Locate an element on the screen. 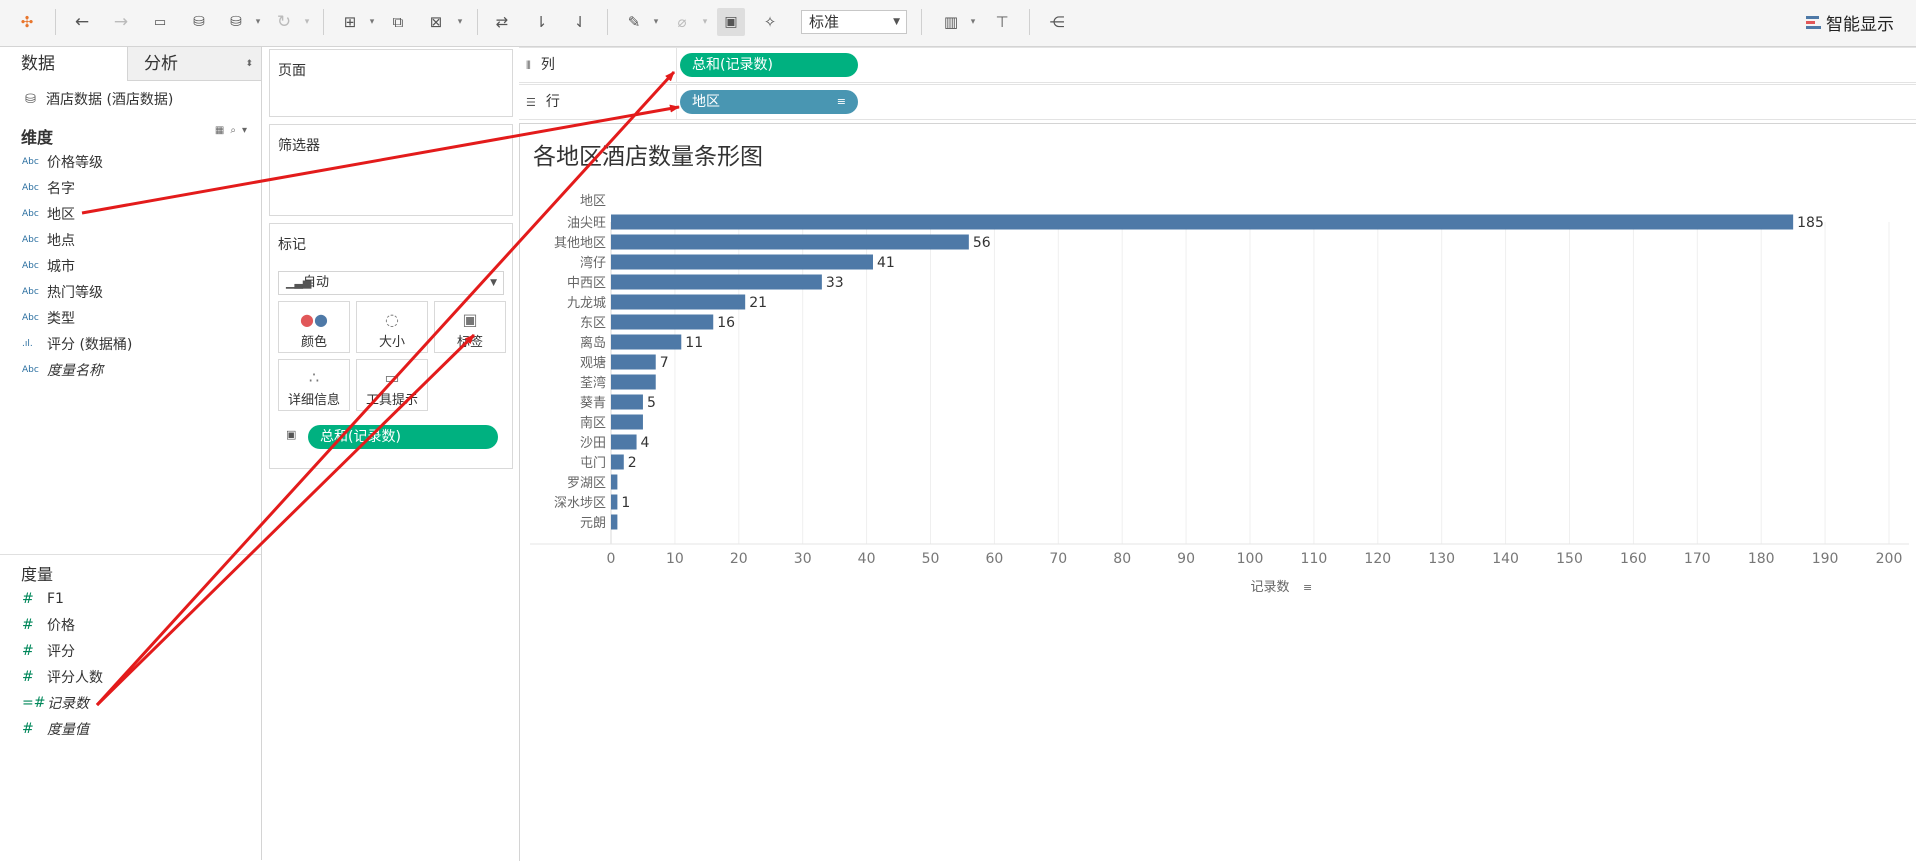 Image resolution: width=1916 pixels, height=861 pixels. x-tick-label: 180 is located at coordinates (1761, 559).